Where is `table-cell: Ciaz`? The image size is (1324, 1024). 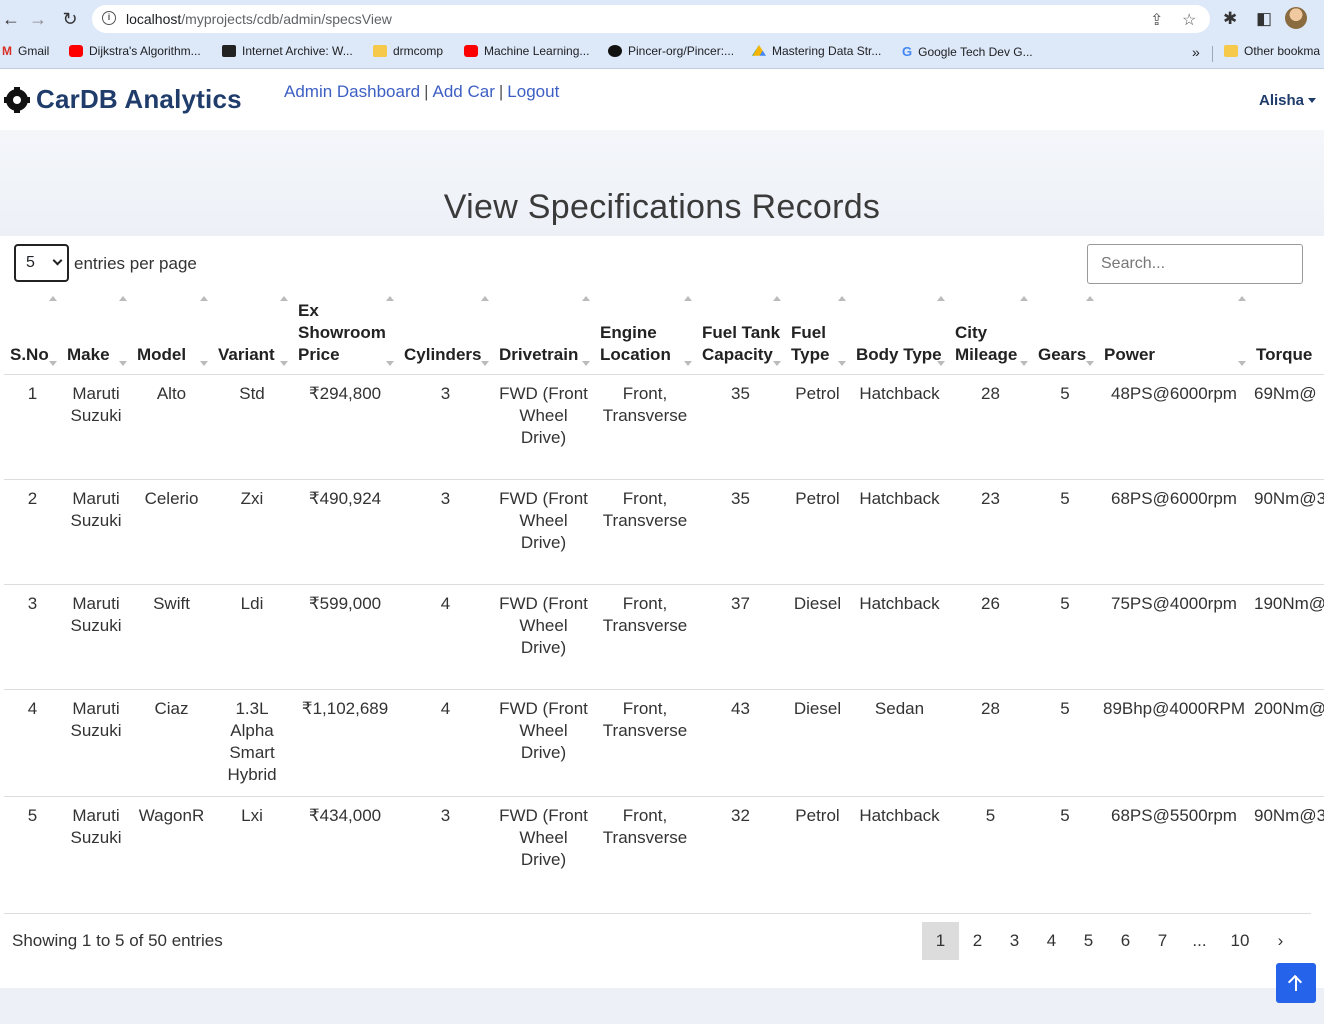 table-cell: Ciaz is located at coordinates (171, 743).